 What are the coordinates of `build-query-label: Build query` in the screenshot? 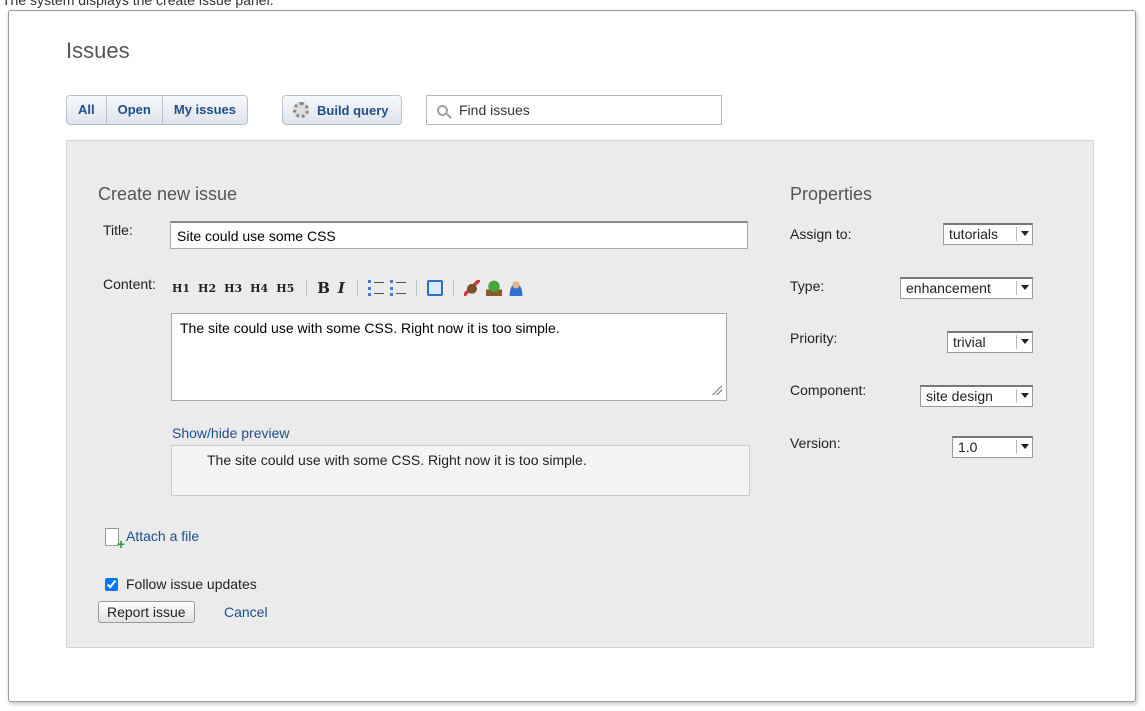 It's located at (353, 110).